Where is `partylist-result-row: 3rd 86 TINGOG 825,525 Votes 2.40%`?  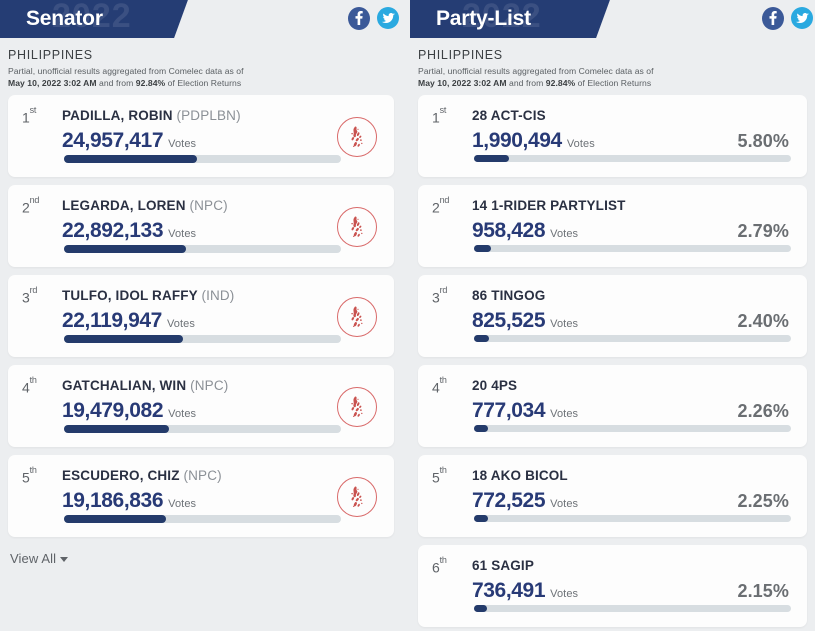 partylist-result-row: 3rd 86 TINGOG 825,525 Votes 2.40% is located at coordinates (612, 316).